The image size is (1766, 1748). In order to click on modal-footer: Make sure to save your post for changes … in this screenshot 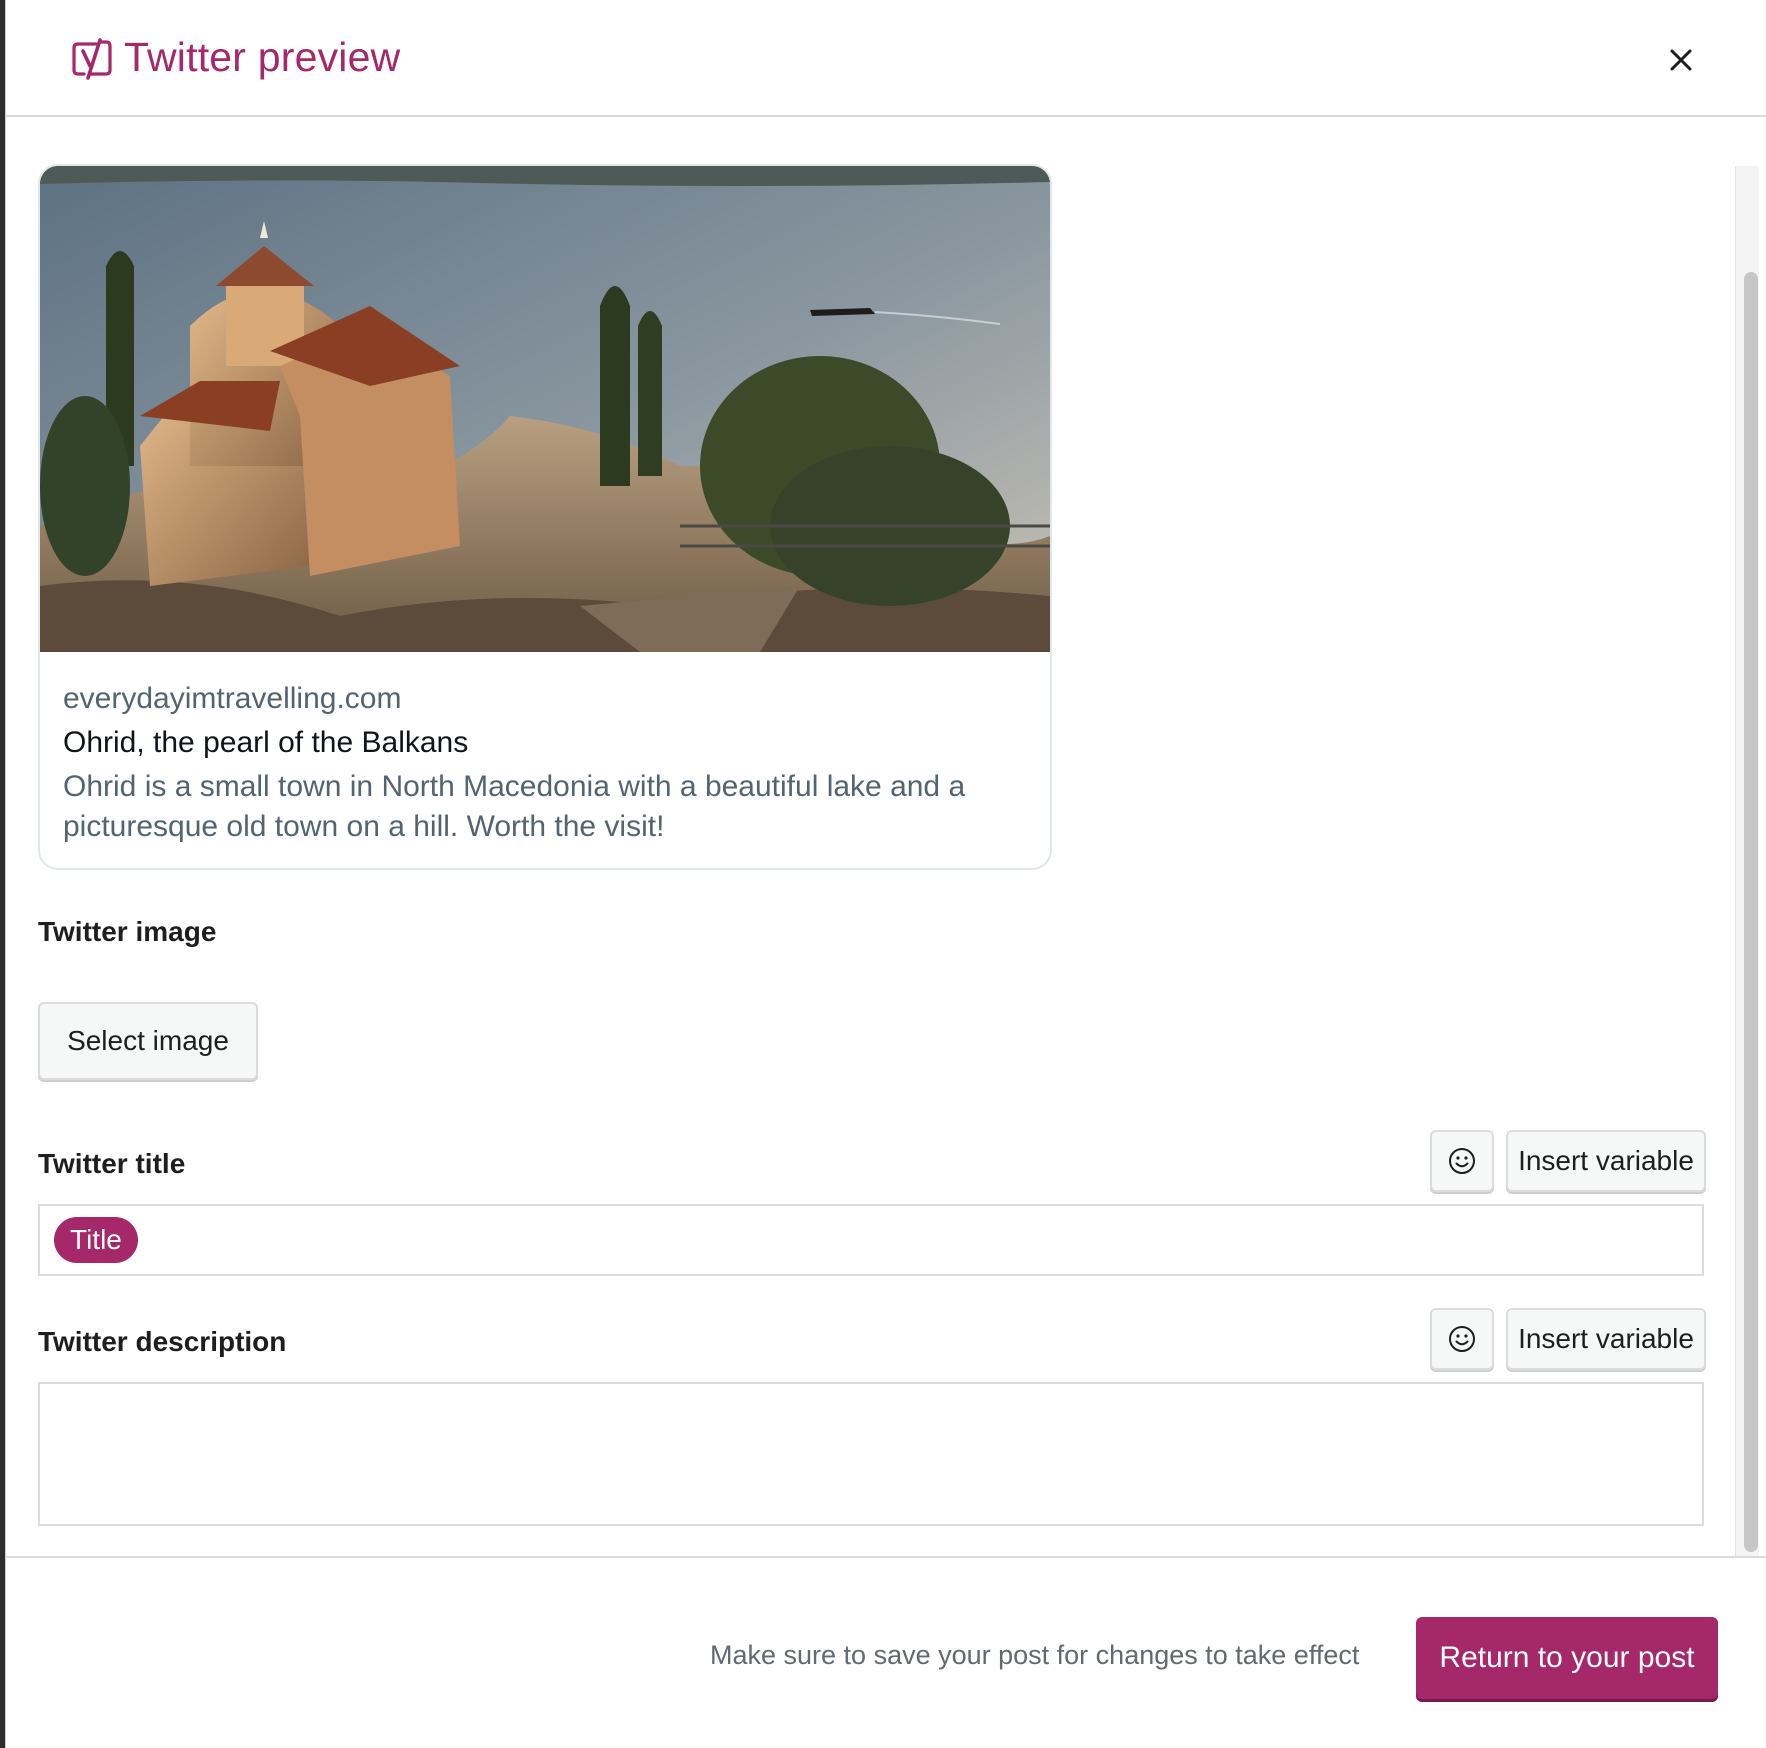, I will do `click(886, 1652)`.